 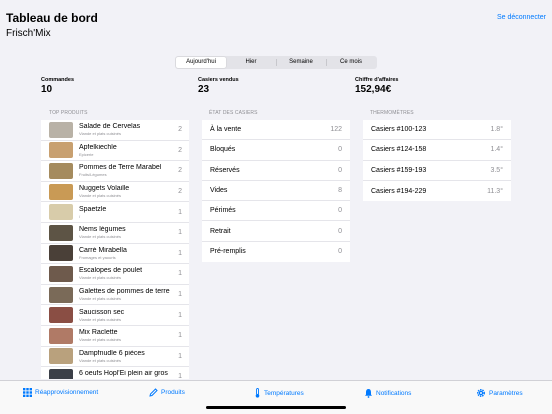 What do you see at coordinates (521, 17) in the screenshot?
I see `logout-button: Se déconnecter` at bounding box center [521, 17].